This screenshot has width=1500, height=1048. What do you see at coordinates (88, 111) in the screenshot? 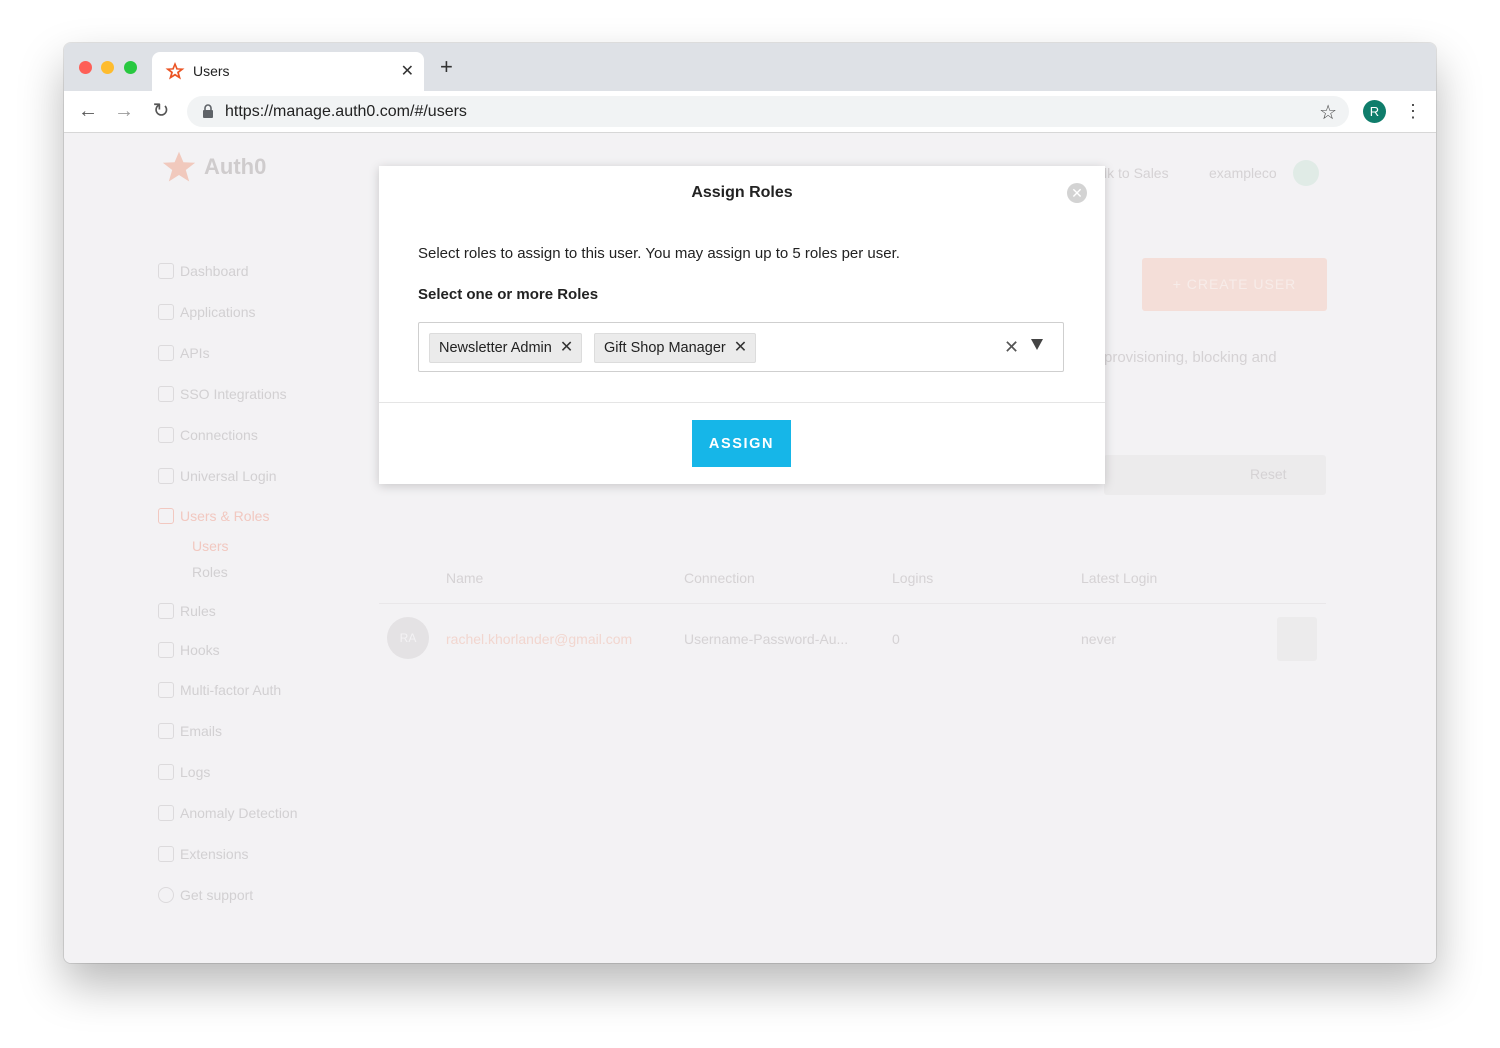
I see `back-arrow-icon: ←` at bounding box center [88, 111].